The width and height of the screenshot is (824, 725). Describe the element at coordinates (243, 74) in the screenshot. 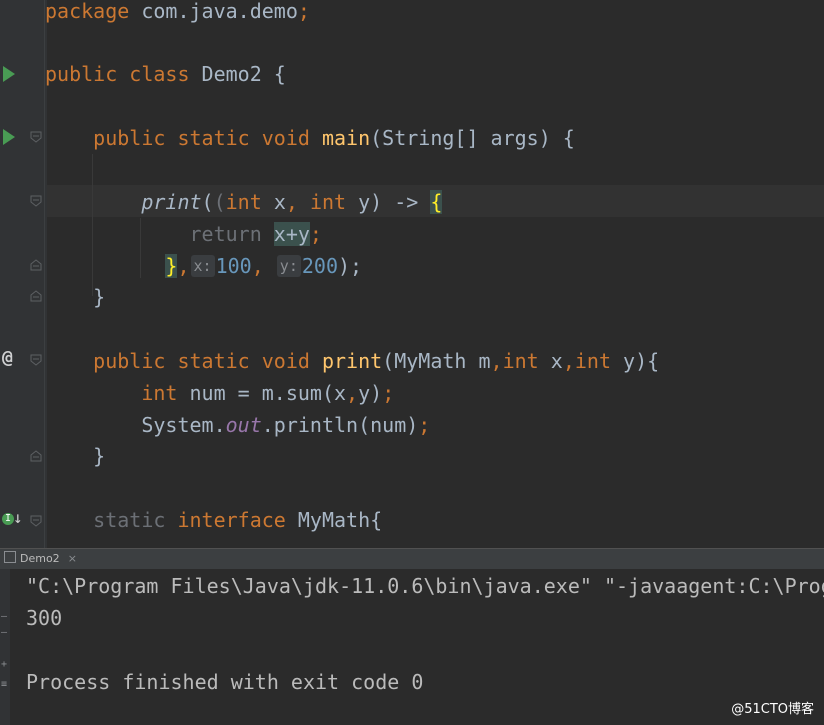

I see `code-token: Demo2 {` at that location.